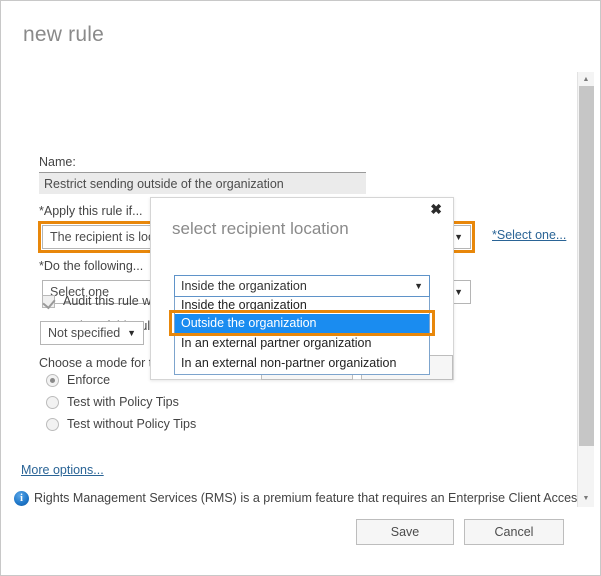 Image resolution: width=601 pixels, height=576 pixels. I want to click on recipient-location-select: Inside the organization ▼, so click(302, 286).